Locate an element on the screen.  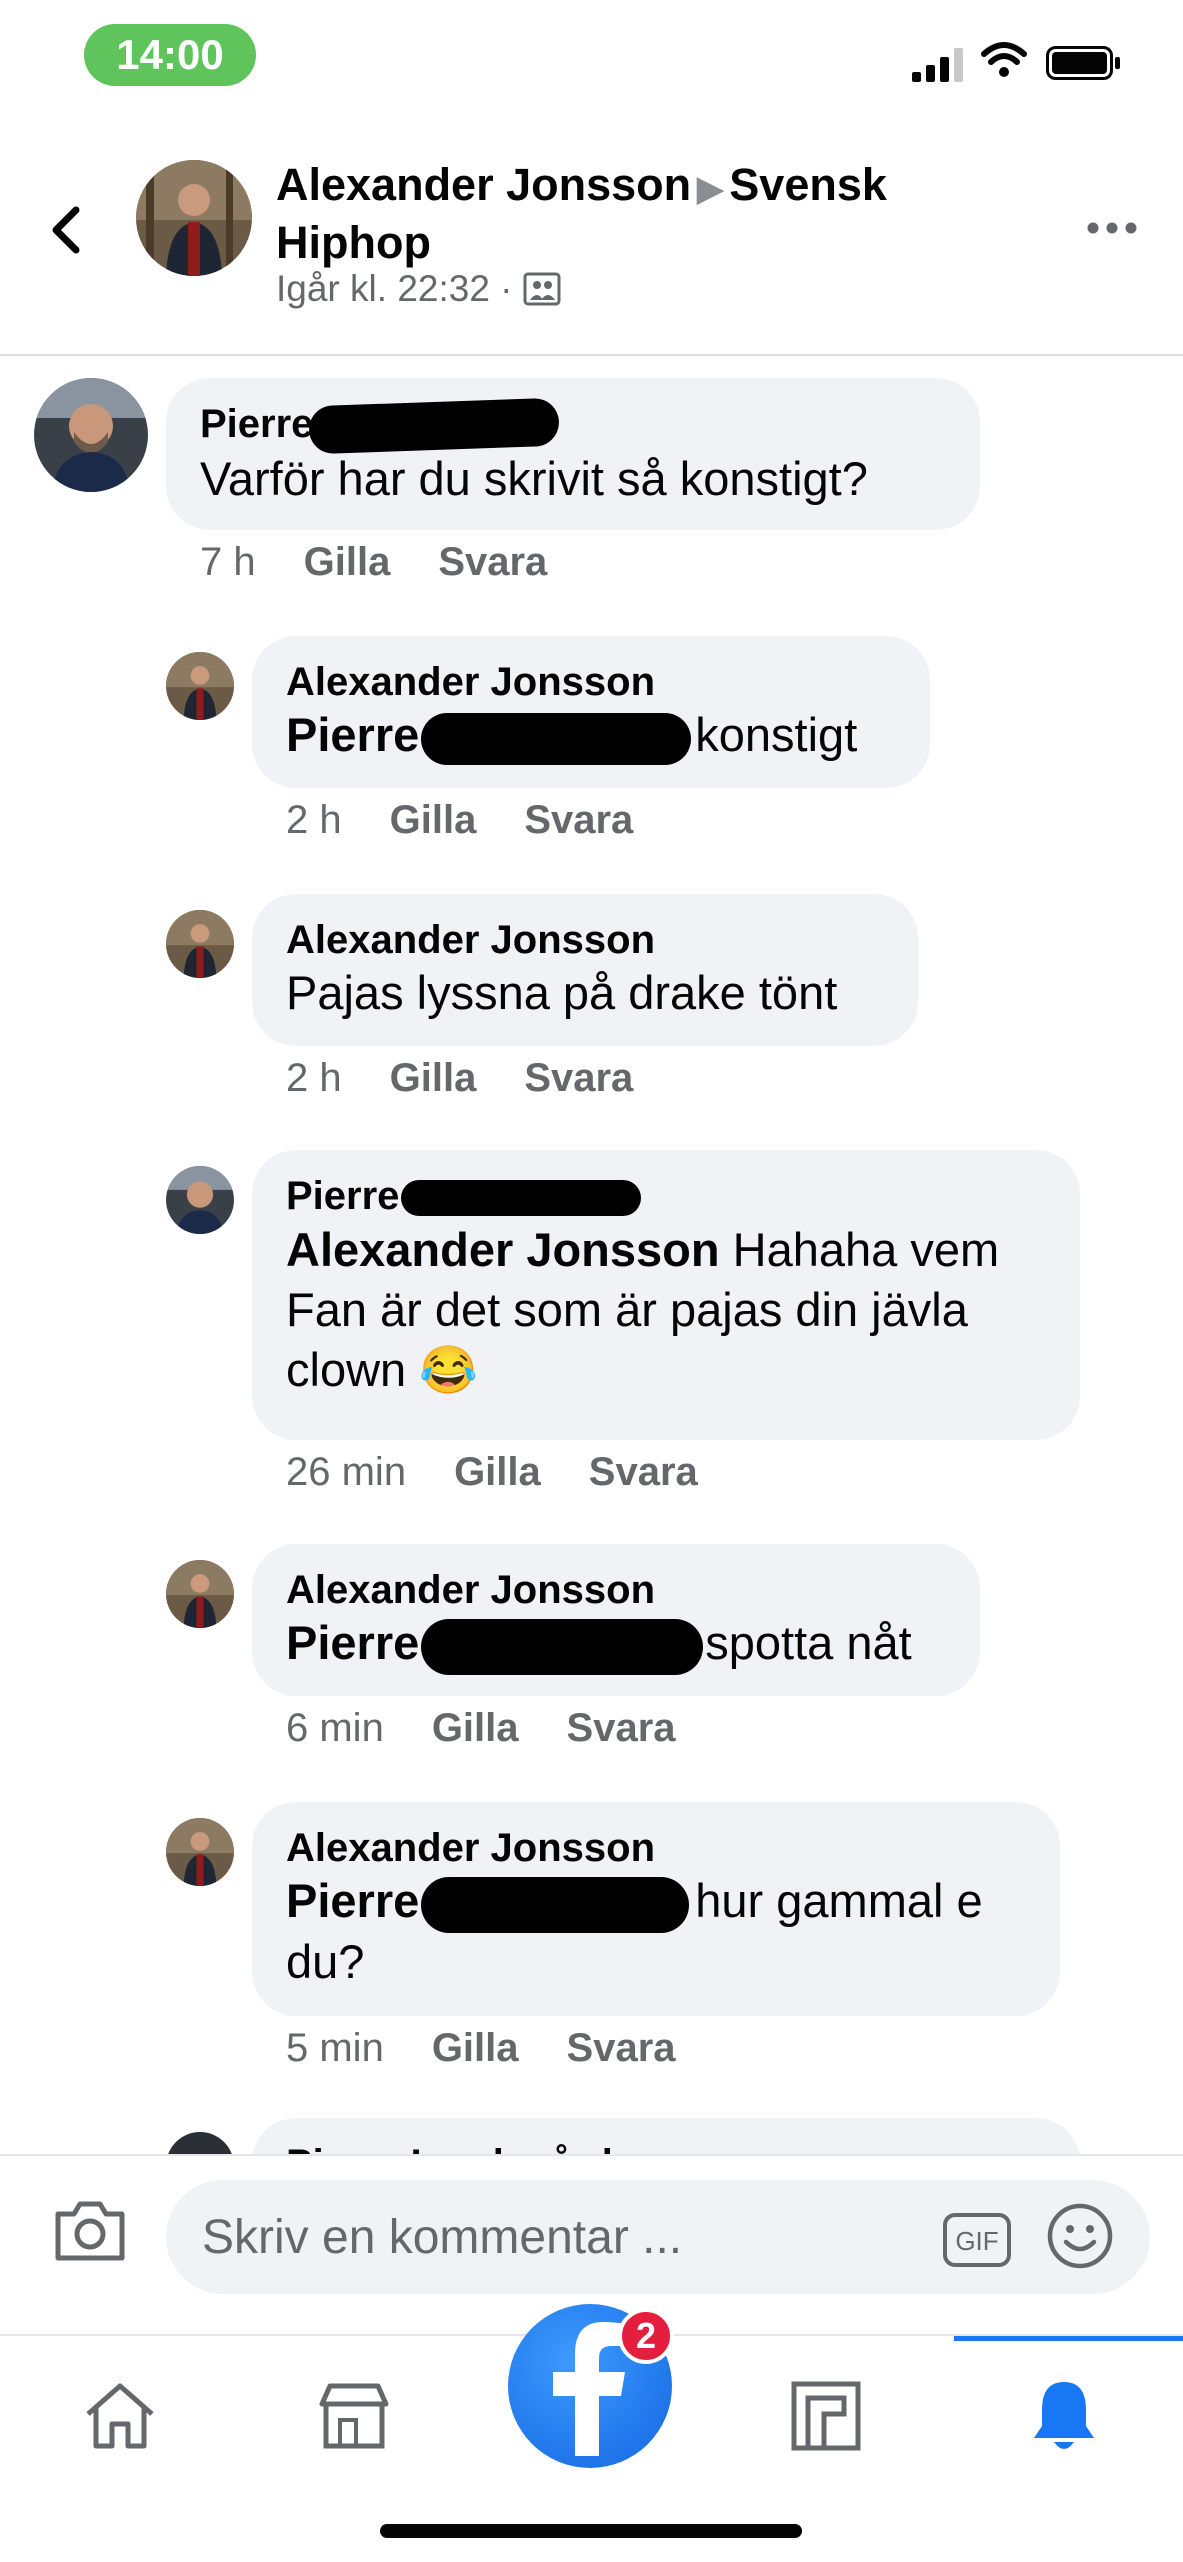
home-indicator is located at coordinates (591, 2531).